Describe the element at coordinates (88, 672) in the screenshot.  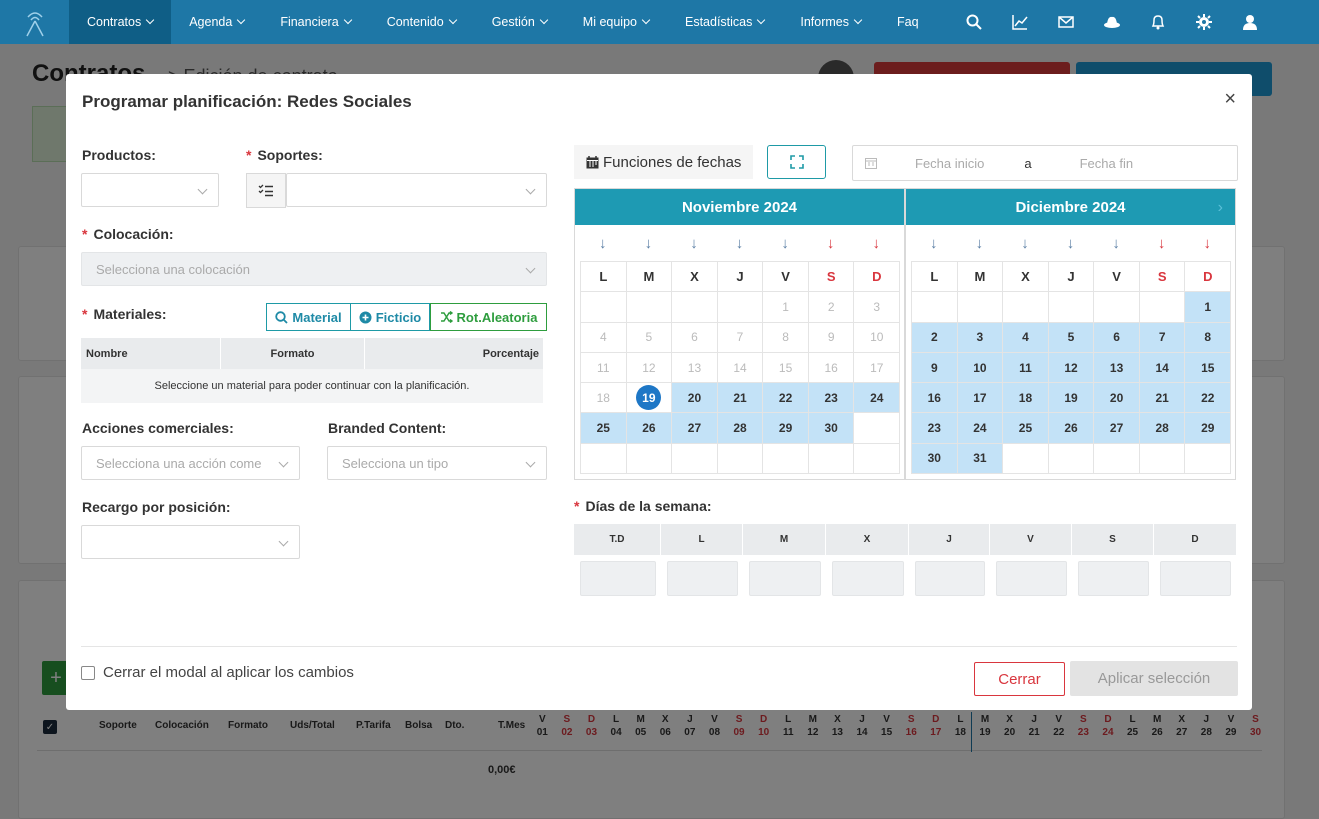
I see `close-on-apply-checkbox` at that location.